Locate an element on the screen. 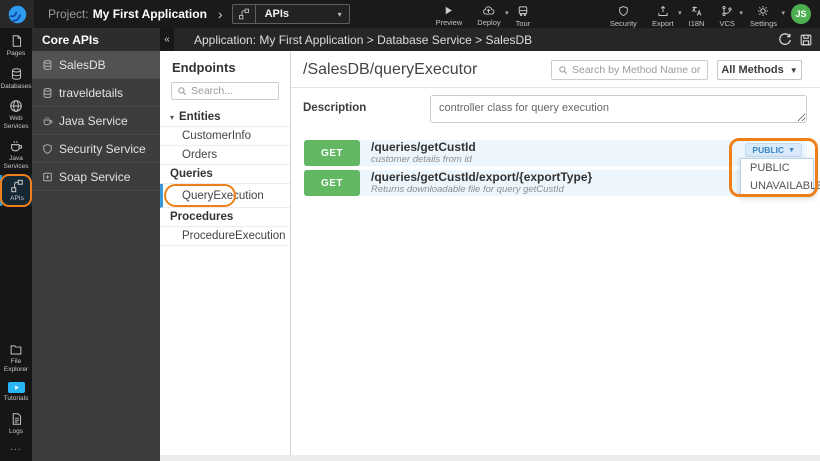 This screenshot has height=461, width=820. sidebar-item-file-explorer: File Explorer is located at coordinates (16, 357).